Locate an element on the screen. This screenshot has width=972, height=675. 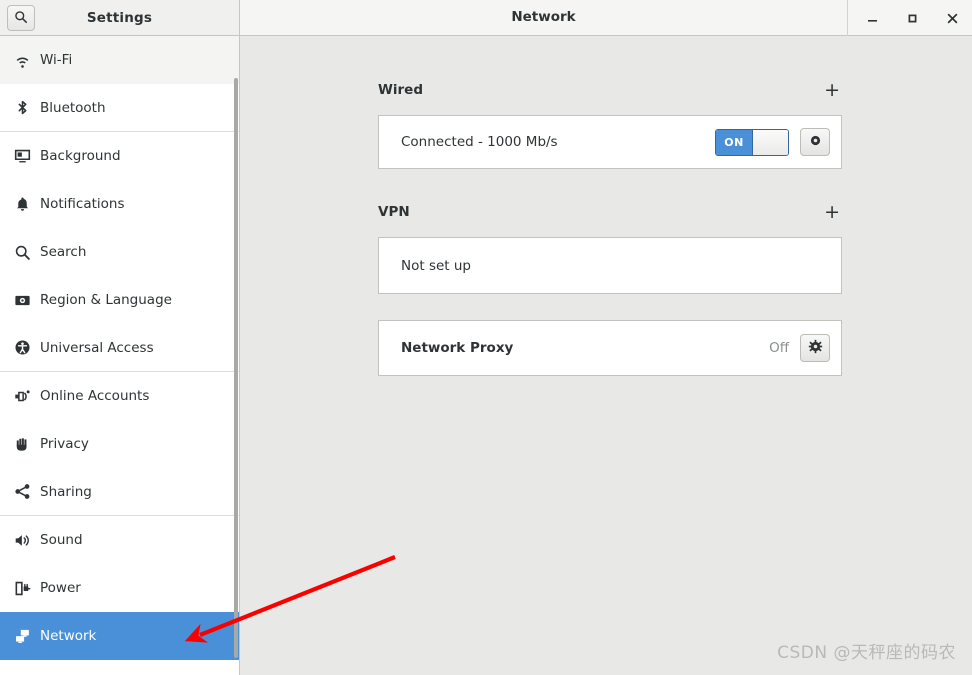
search-button is located at coordinates (21, 18).